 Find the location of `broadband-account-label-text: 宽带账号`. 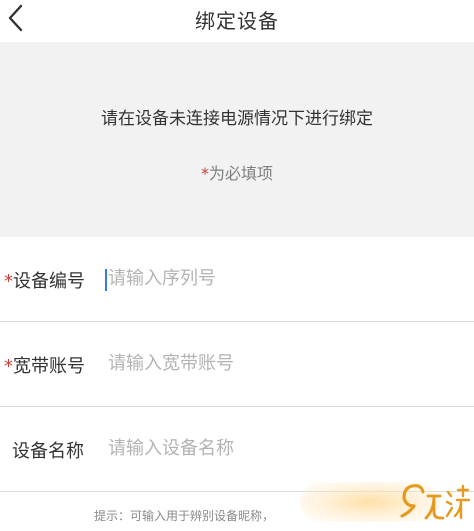

broadband-account-label-text: 宽带账号 is located at coordinates (49, 366).